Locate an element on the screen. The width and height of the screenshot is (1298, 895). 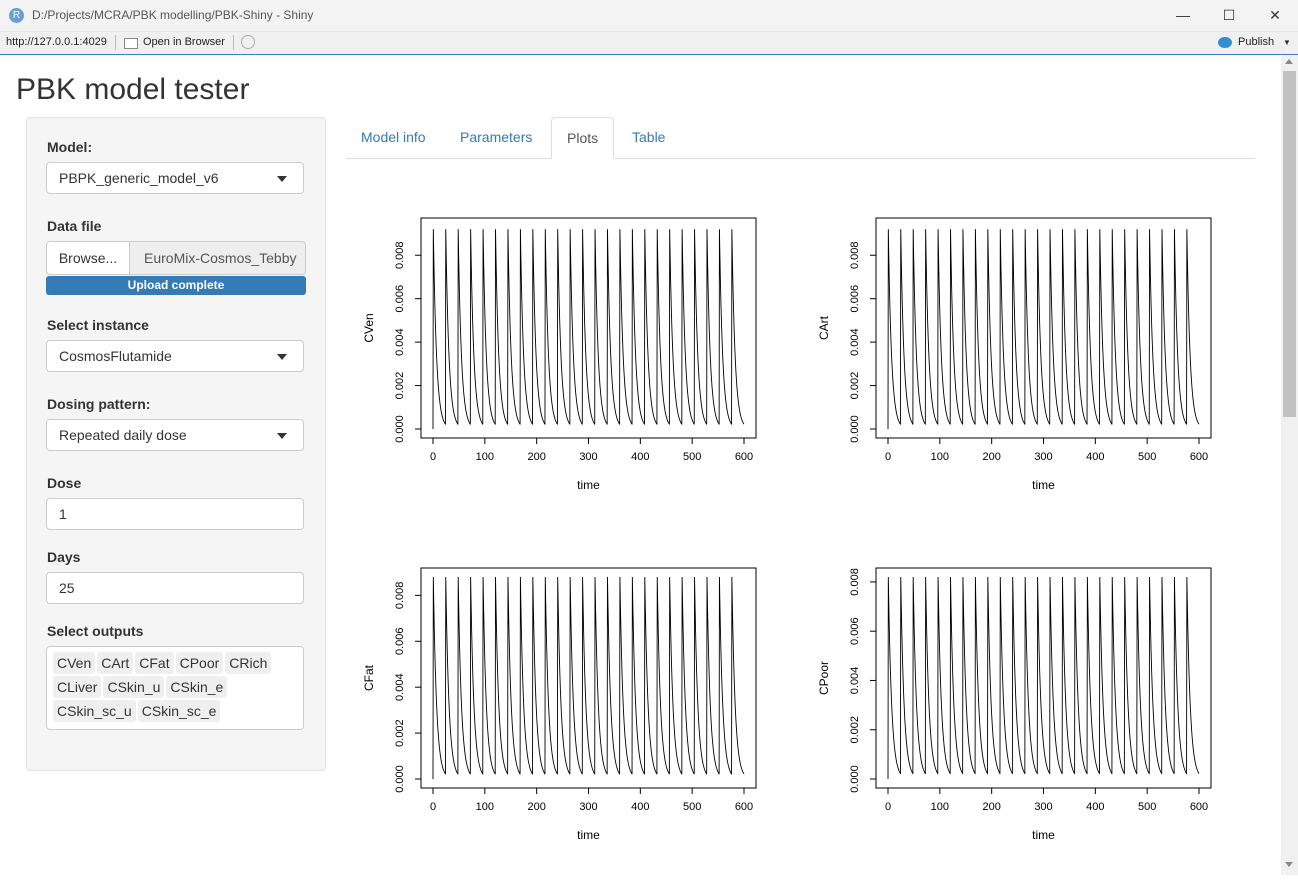
open-in-browser-icon is located at coordinates (131, 43).